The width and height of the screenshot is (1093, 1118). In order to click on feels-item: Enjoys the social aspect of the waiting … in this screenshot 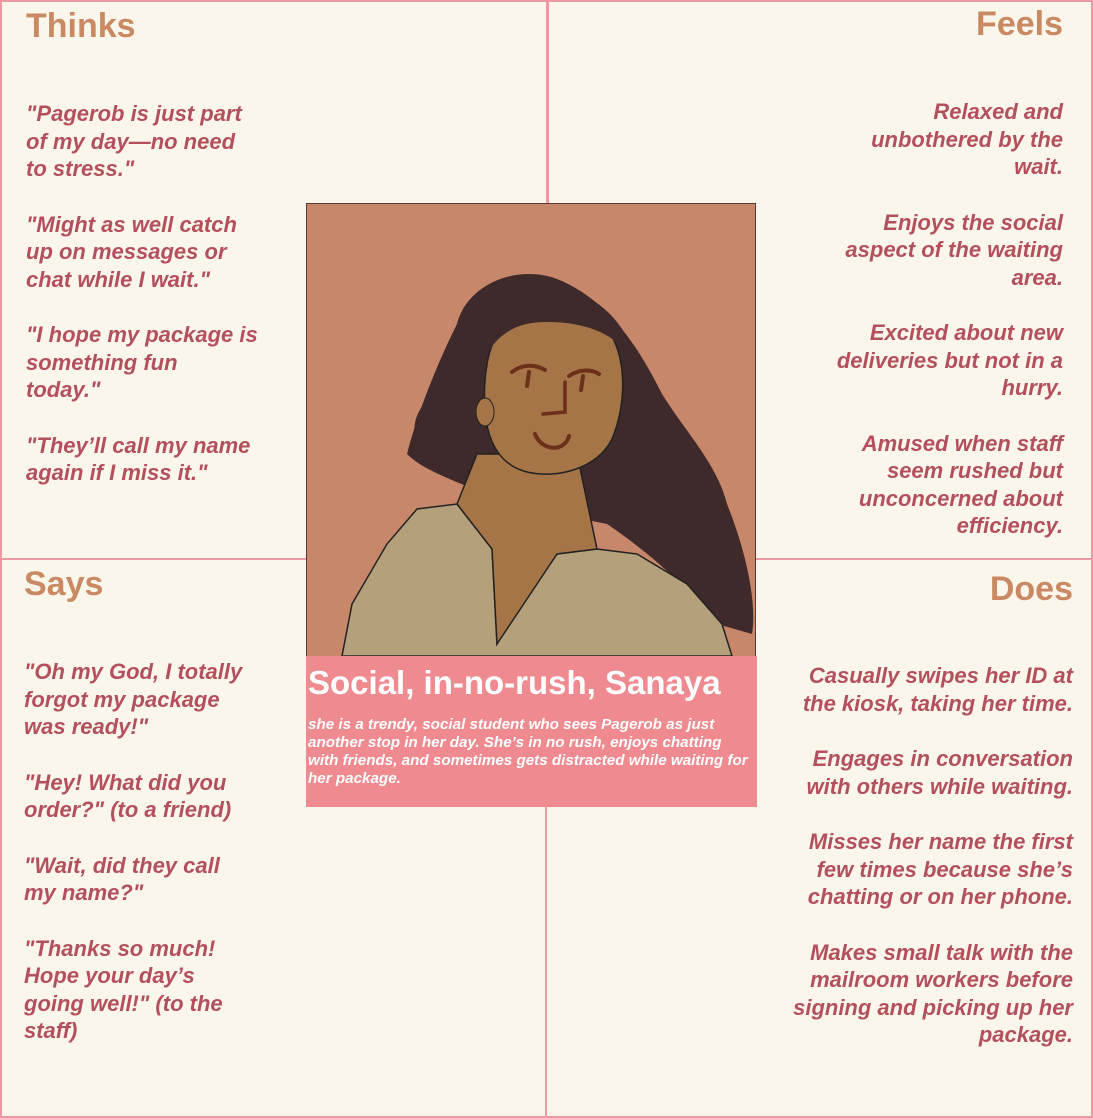, I will do `click(954, 249)`.